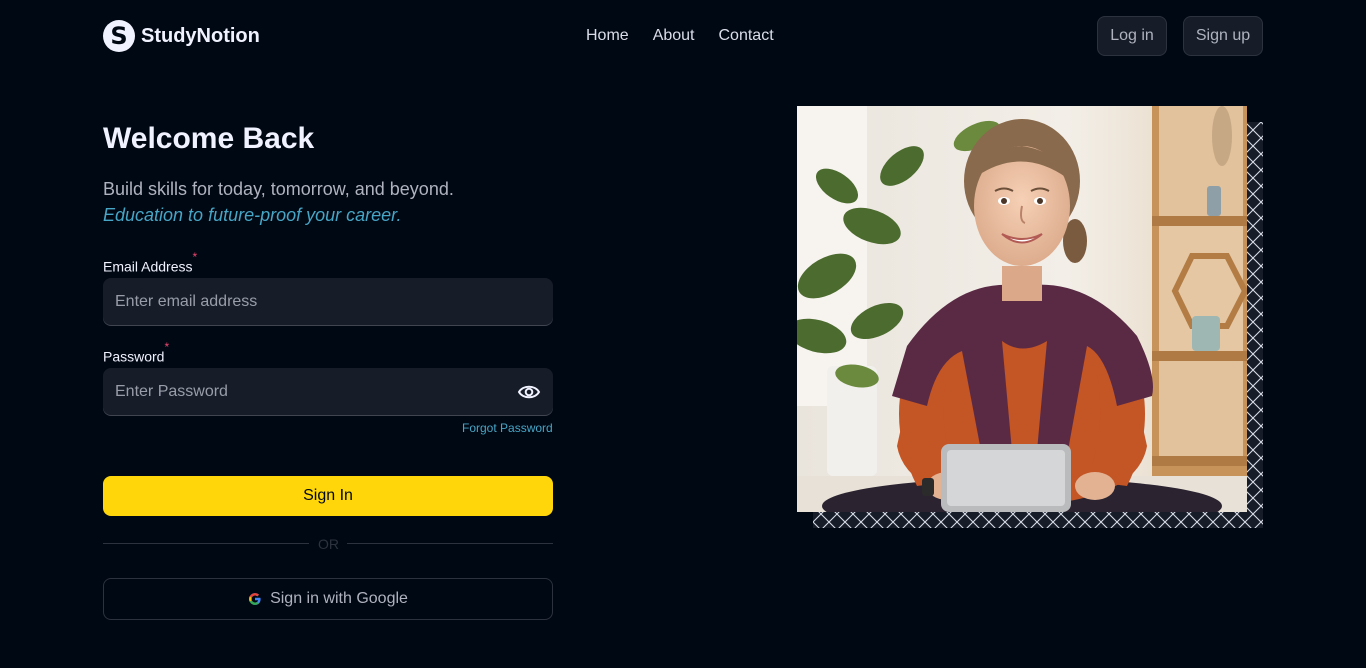  Describe the element at coordinates (746, 36) in the screenshot. I see `nav-link-contact: Contact` at that location.